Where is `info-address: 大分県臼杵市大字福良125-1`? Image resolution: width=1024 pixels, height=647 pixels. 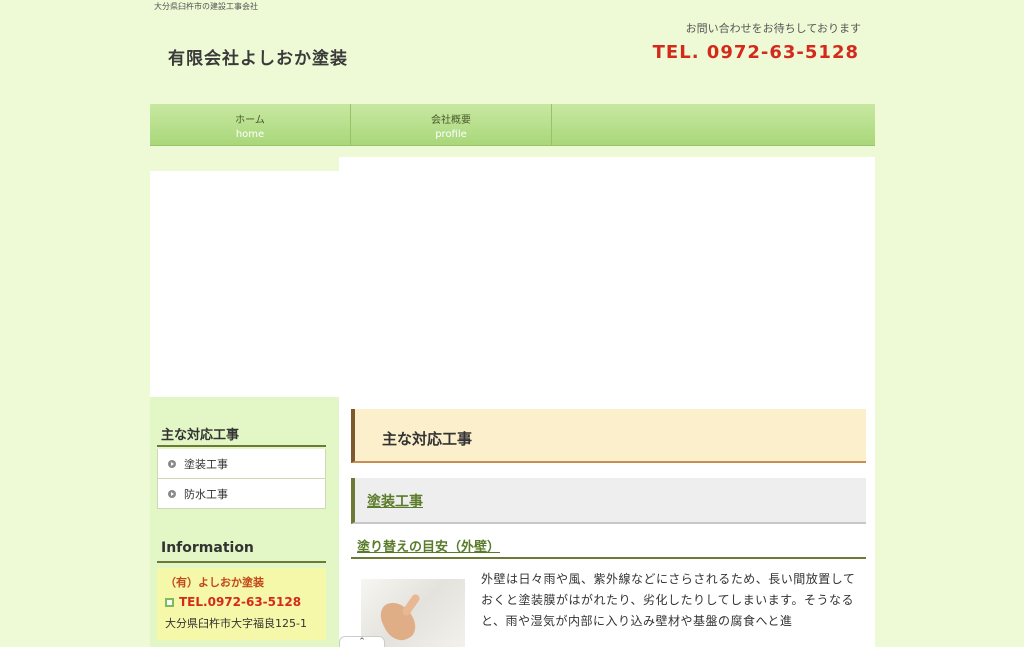 info-address: 大分県臼杵市大字福良125-1 is located at coordinates (236, 623).